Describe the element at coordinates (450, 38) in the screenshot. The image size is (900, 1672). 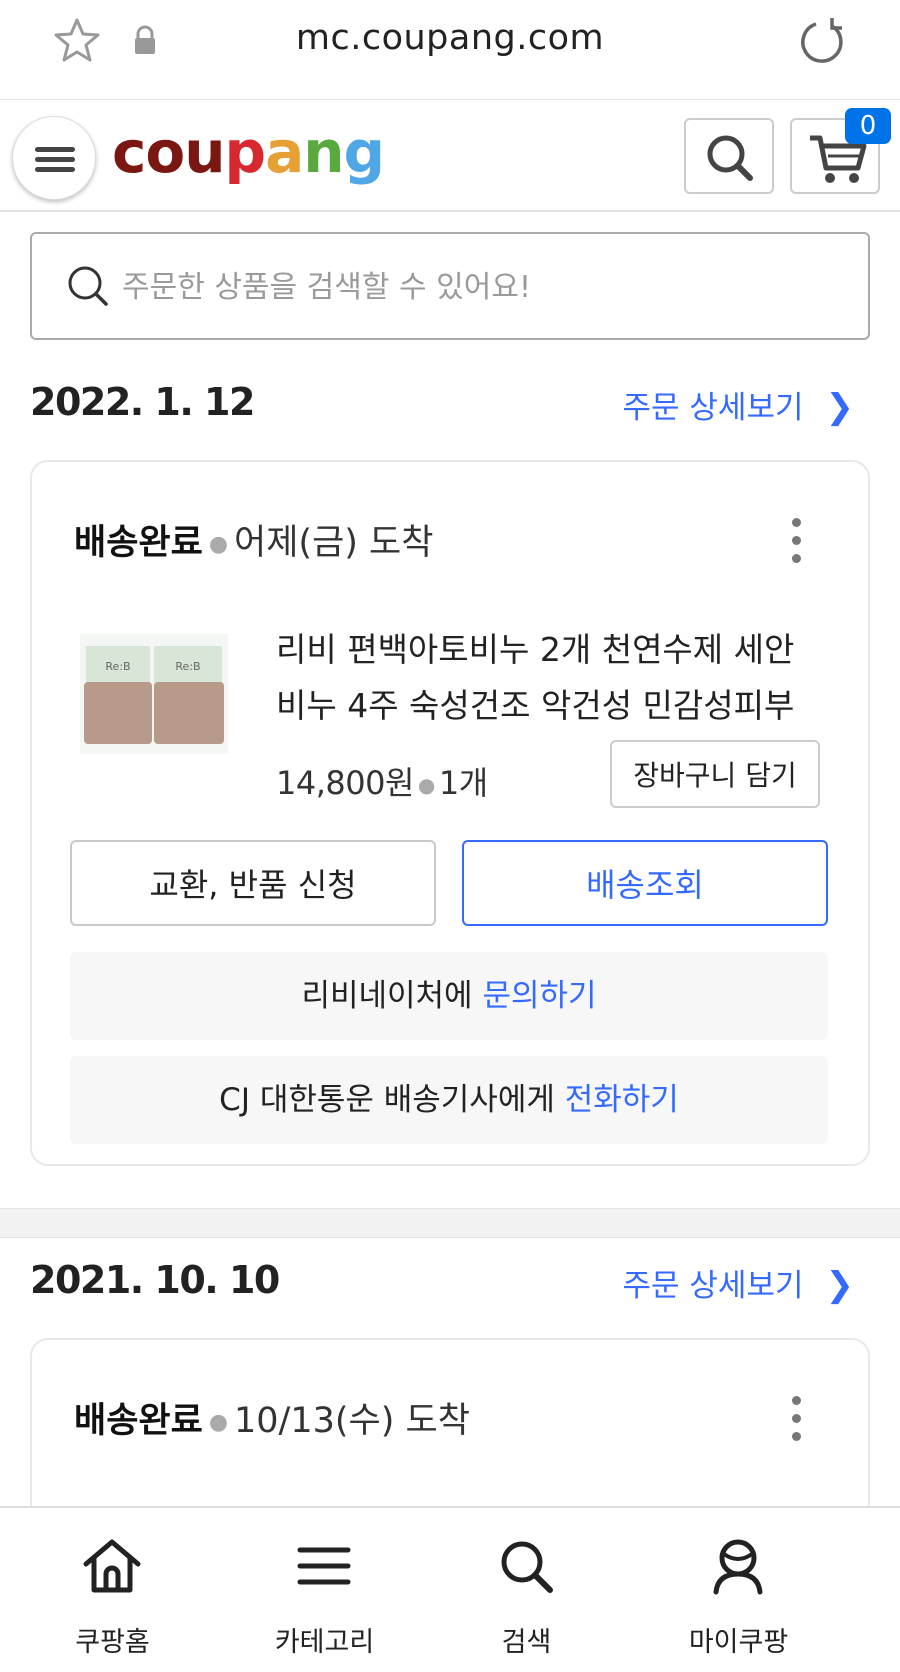
I see `url-text: mc.coupang.com` at that location.